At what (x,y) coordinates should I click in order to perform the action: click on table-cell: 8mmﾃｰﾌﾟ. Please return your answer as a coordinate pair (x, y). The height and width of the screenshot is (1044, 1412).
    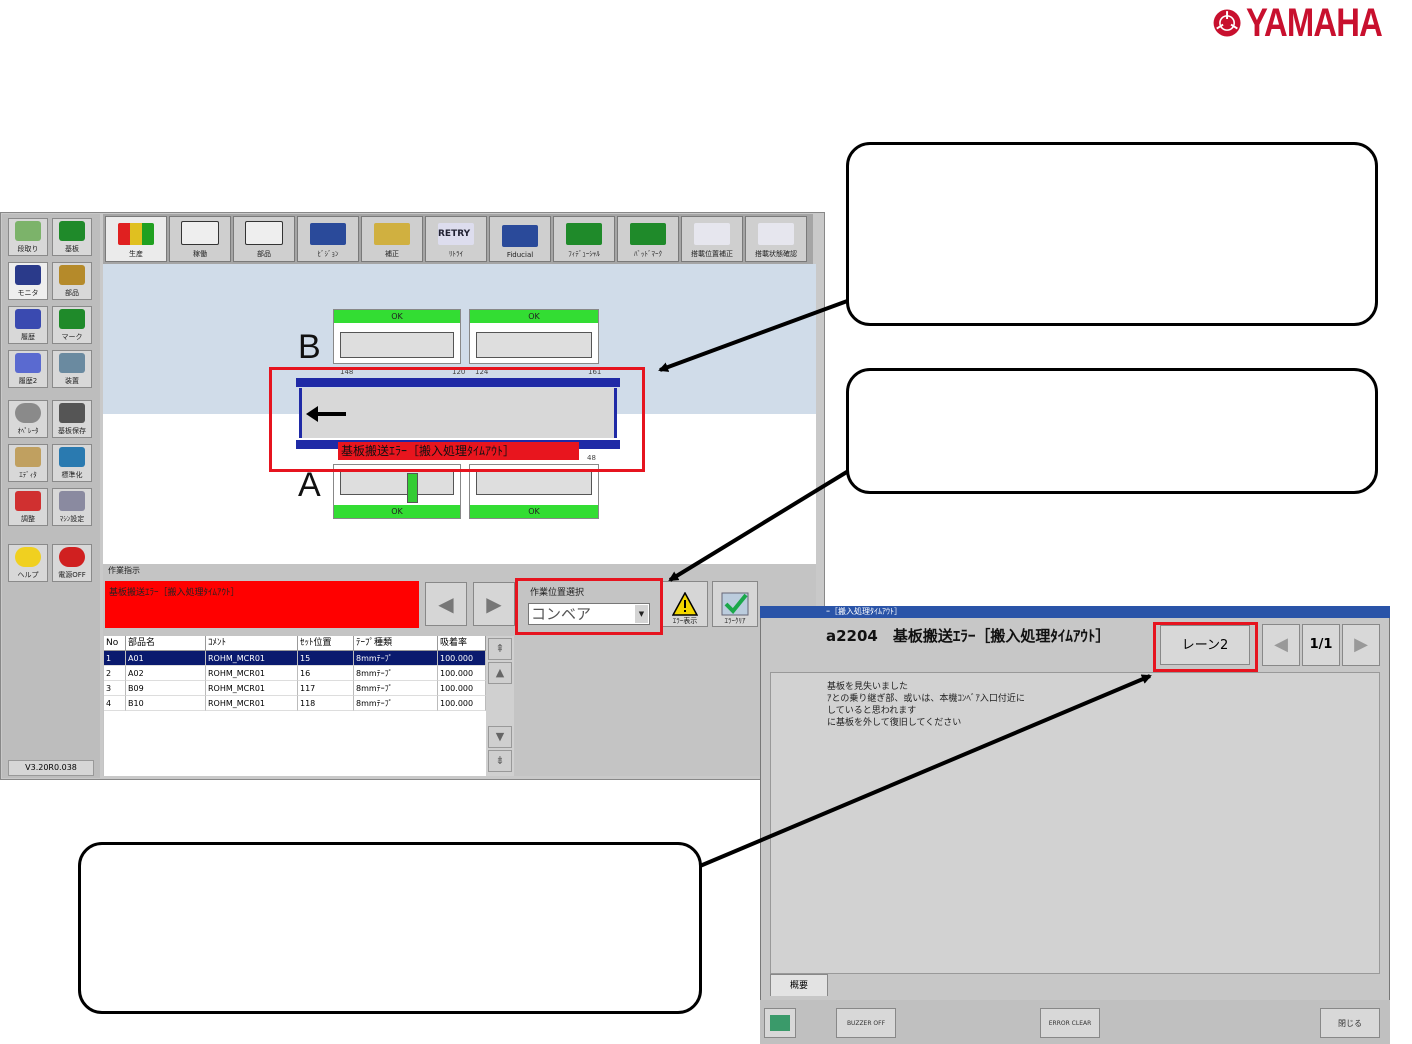
    Looking at the image, I should click on (396, 688).